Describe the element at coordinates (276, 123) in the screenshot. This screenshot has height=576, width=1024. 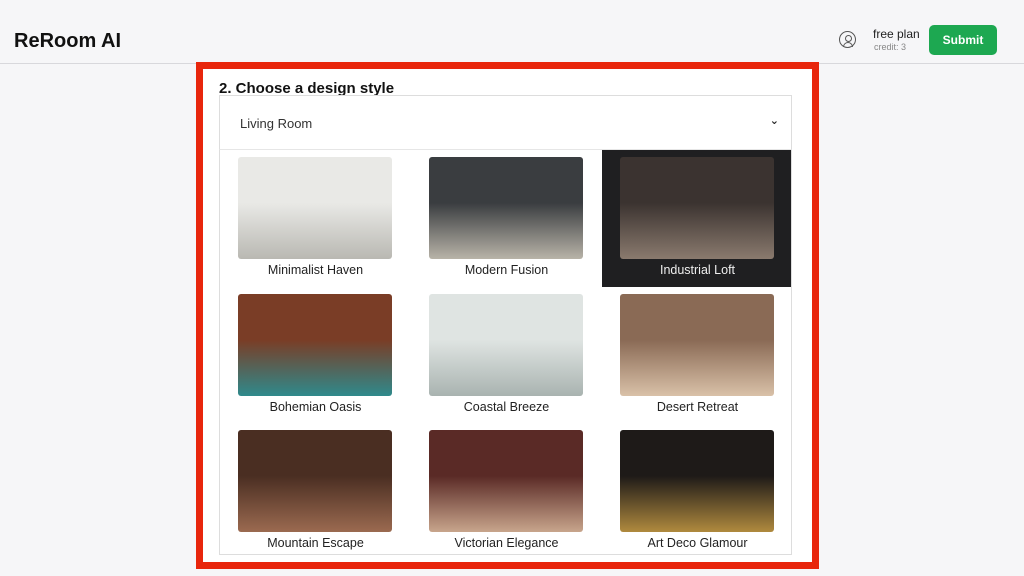
I see `room-type-value: Living Room` at that location.